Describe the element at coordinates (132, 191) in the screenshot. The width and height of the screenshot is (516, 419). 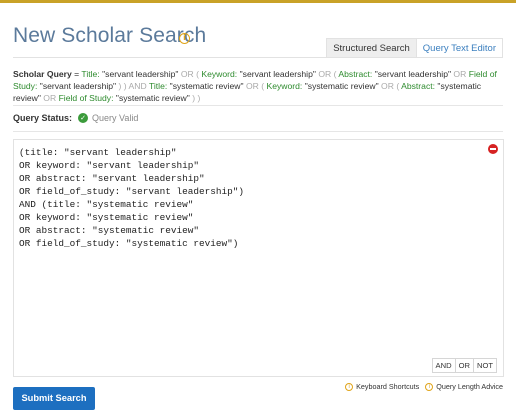
I see `code-line: OR field_of_study: "servant leadership")` at that location.